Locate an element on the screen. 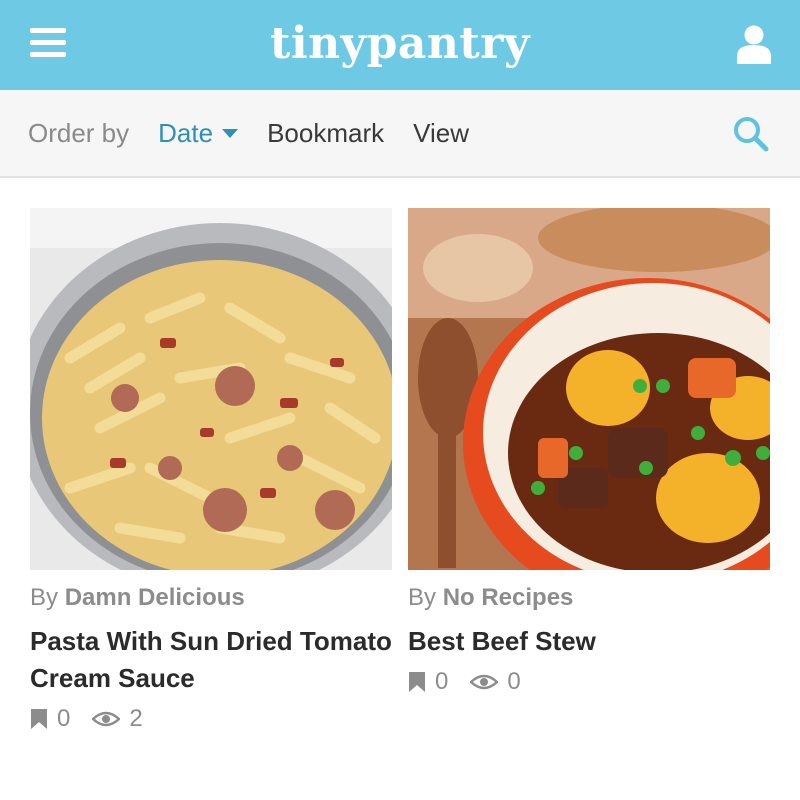 The height and width of the screenshot is (800, 800). order-option-date: Date is located at coordinates (198, 133).